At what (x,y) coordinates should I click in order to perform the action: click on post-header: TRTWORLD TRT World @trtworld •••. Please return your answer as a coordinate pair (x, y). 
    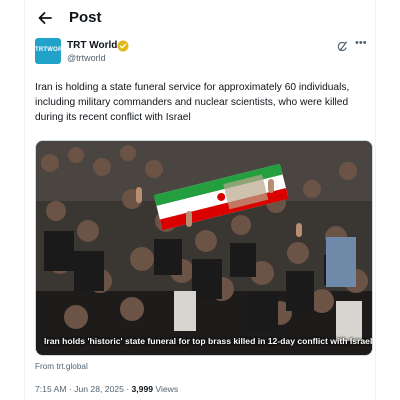
    Looking at the image, I should click on (203, 54).